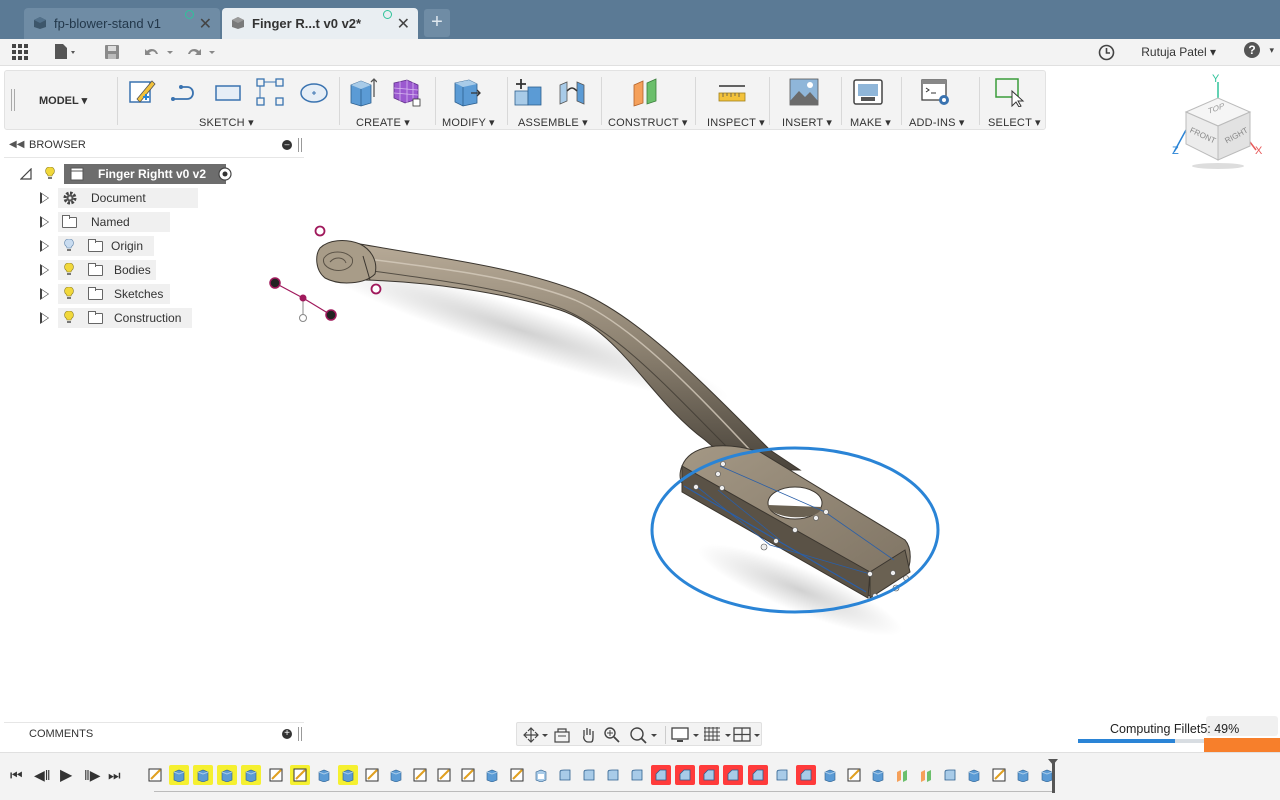  Describe the element at coordinates (736, 122) in the screenshot. I see `inspect-menu: INSPECT ▾` at that location.